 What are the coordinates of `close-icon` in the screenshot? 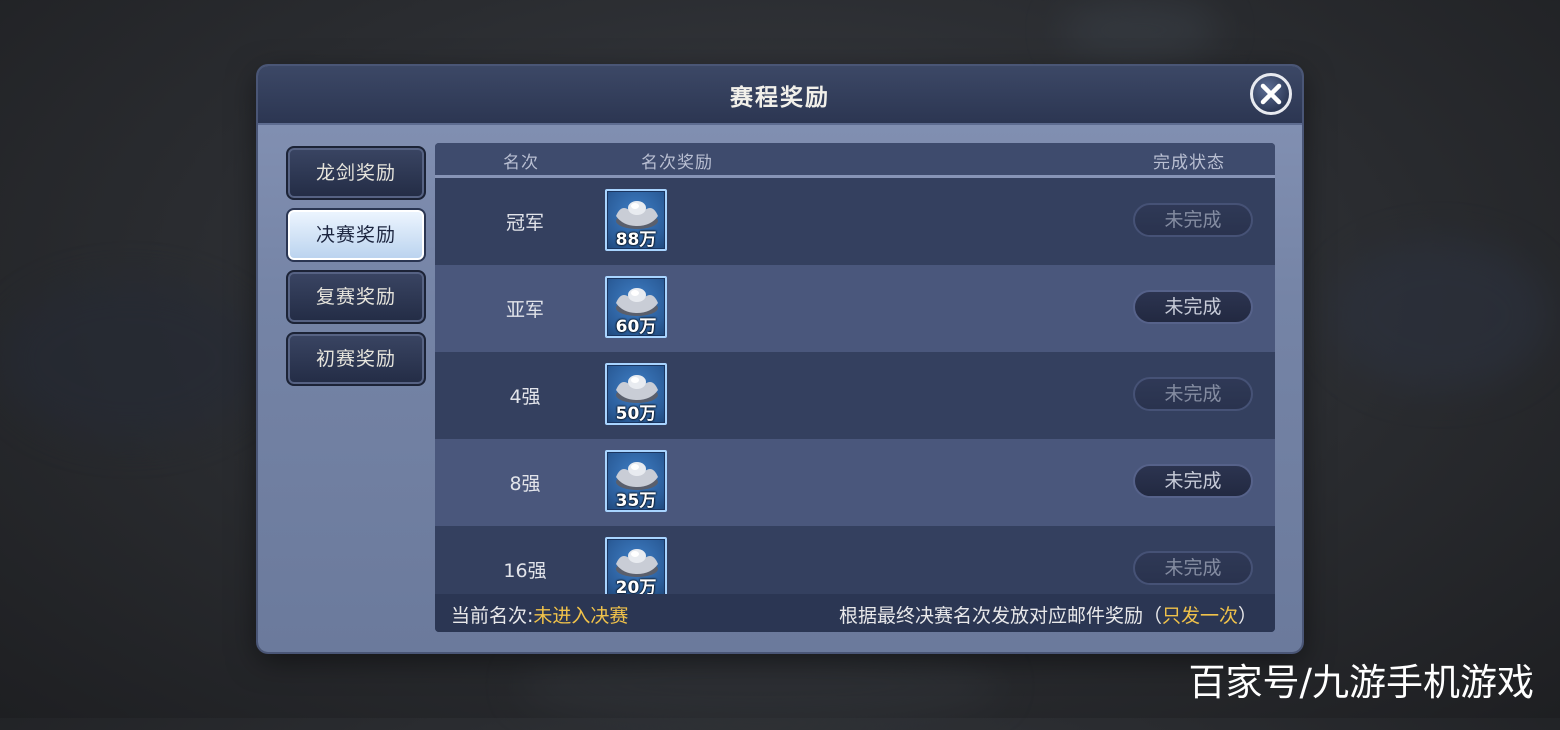 It's located at (1271, 94).